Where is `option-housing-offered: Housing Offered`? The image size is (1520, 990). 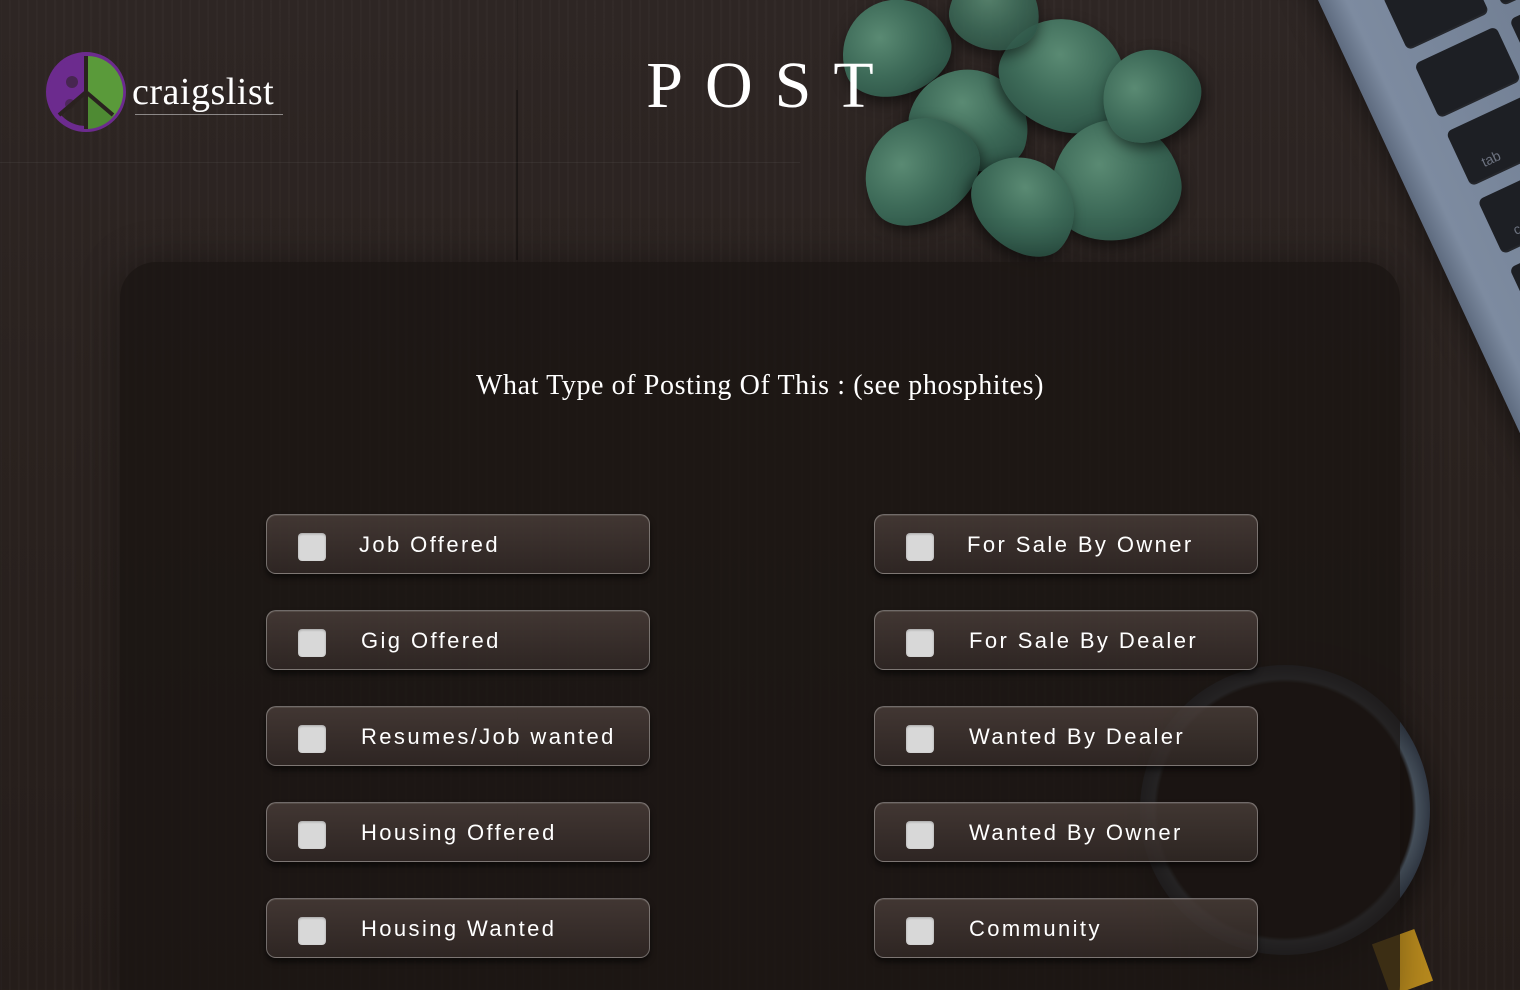 option-housing-offered: Housing Offered is located at coordinates (458, 832).